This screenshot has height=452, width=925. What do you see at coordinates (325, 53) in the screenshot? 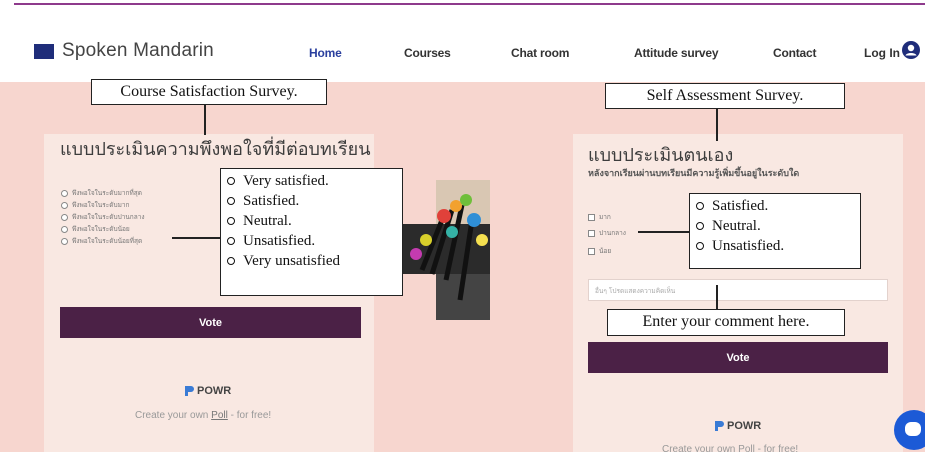
I see `nav-home: Home` at bounding box center [325, 53].